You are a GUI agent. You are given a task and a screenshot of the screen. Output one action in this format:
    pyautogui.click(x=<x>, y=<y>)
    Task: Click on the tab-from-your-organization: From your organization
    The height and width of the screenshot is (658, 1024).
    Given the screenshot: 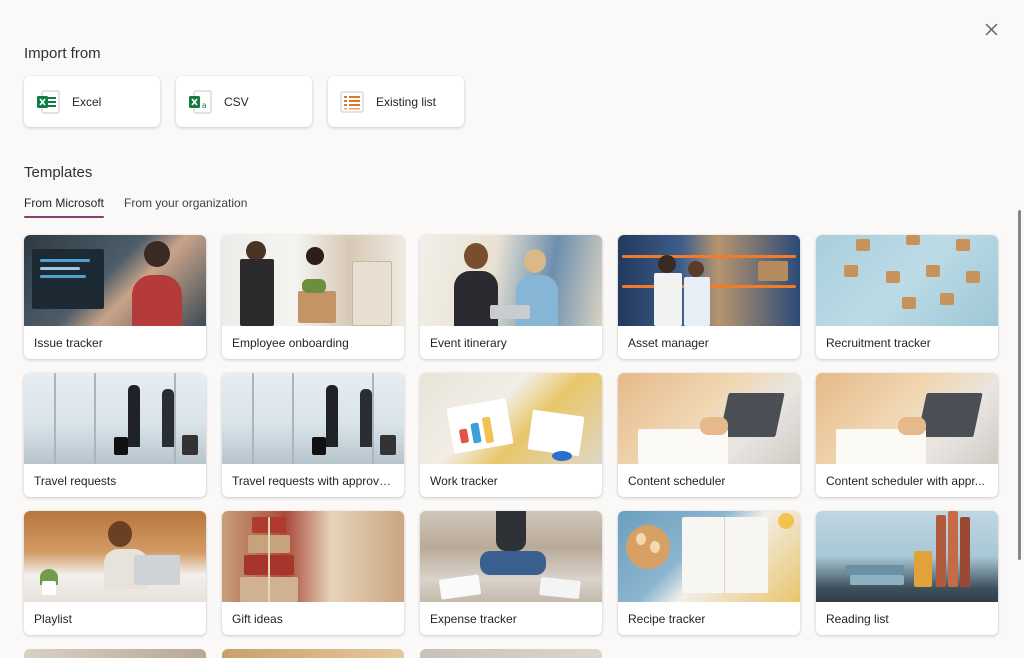 What is the action you would take?
    pyautogui.click(x=185, y=207)
    